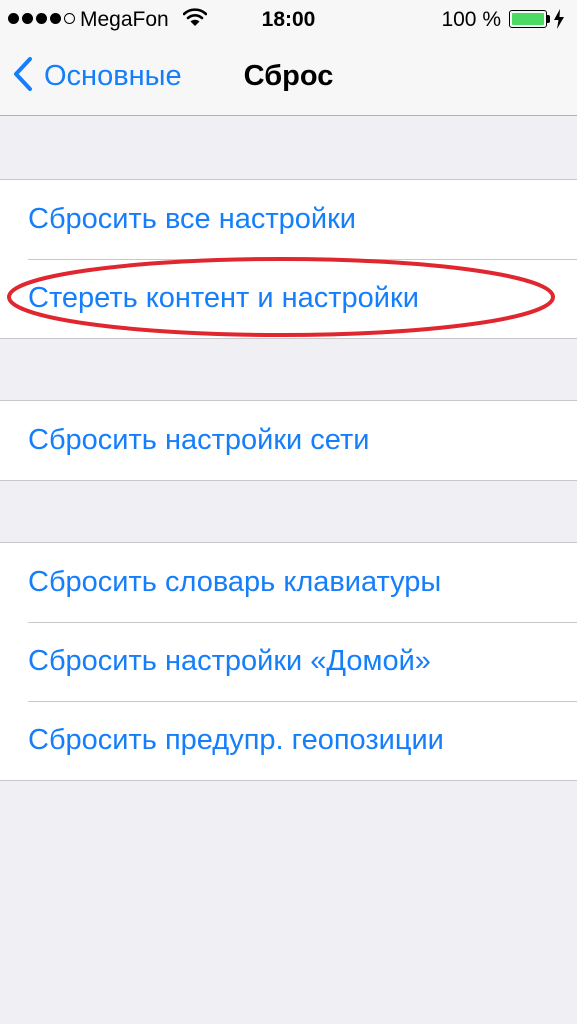 This screenshot has height=1024, width=577. I want to click on bolt-icon, so click(559, 22).